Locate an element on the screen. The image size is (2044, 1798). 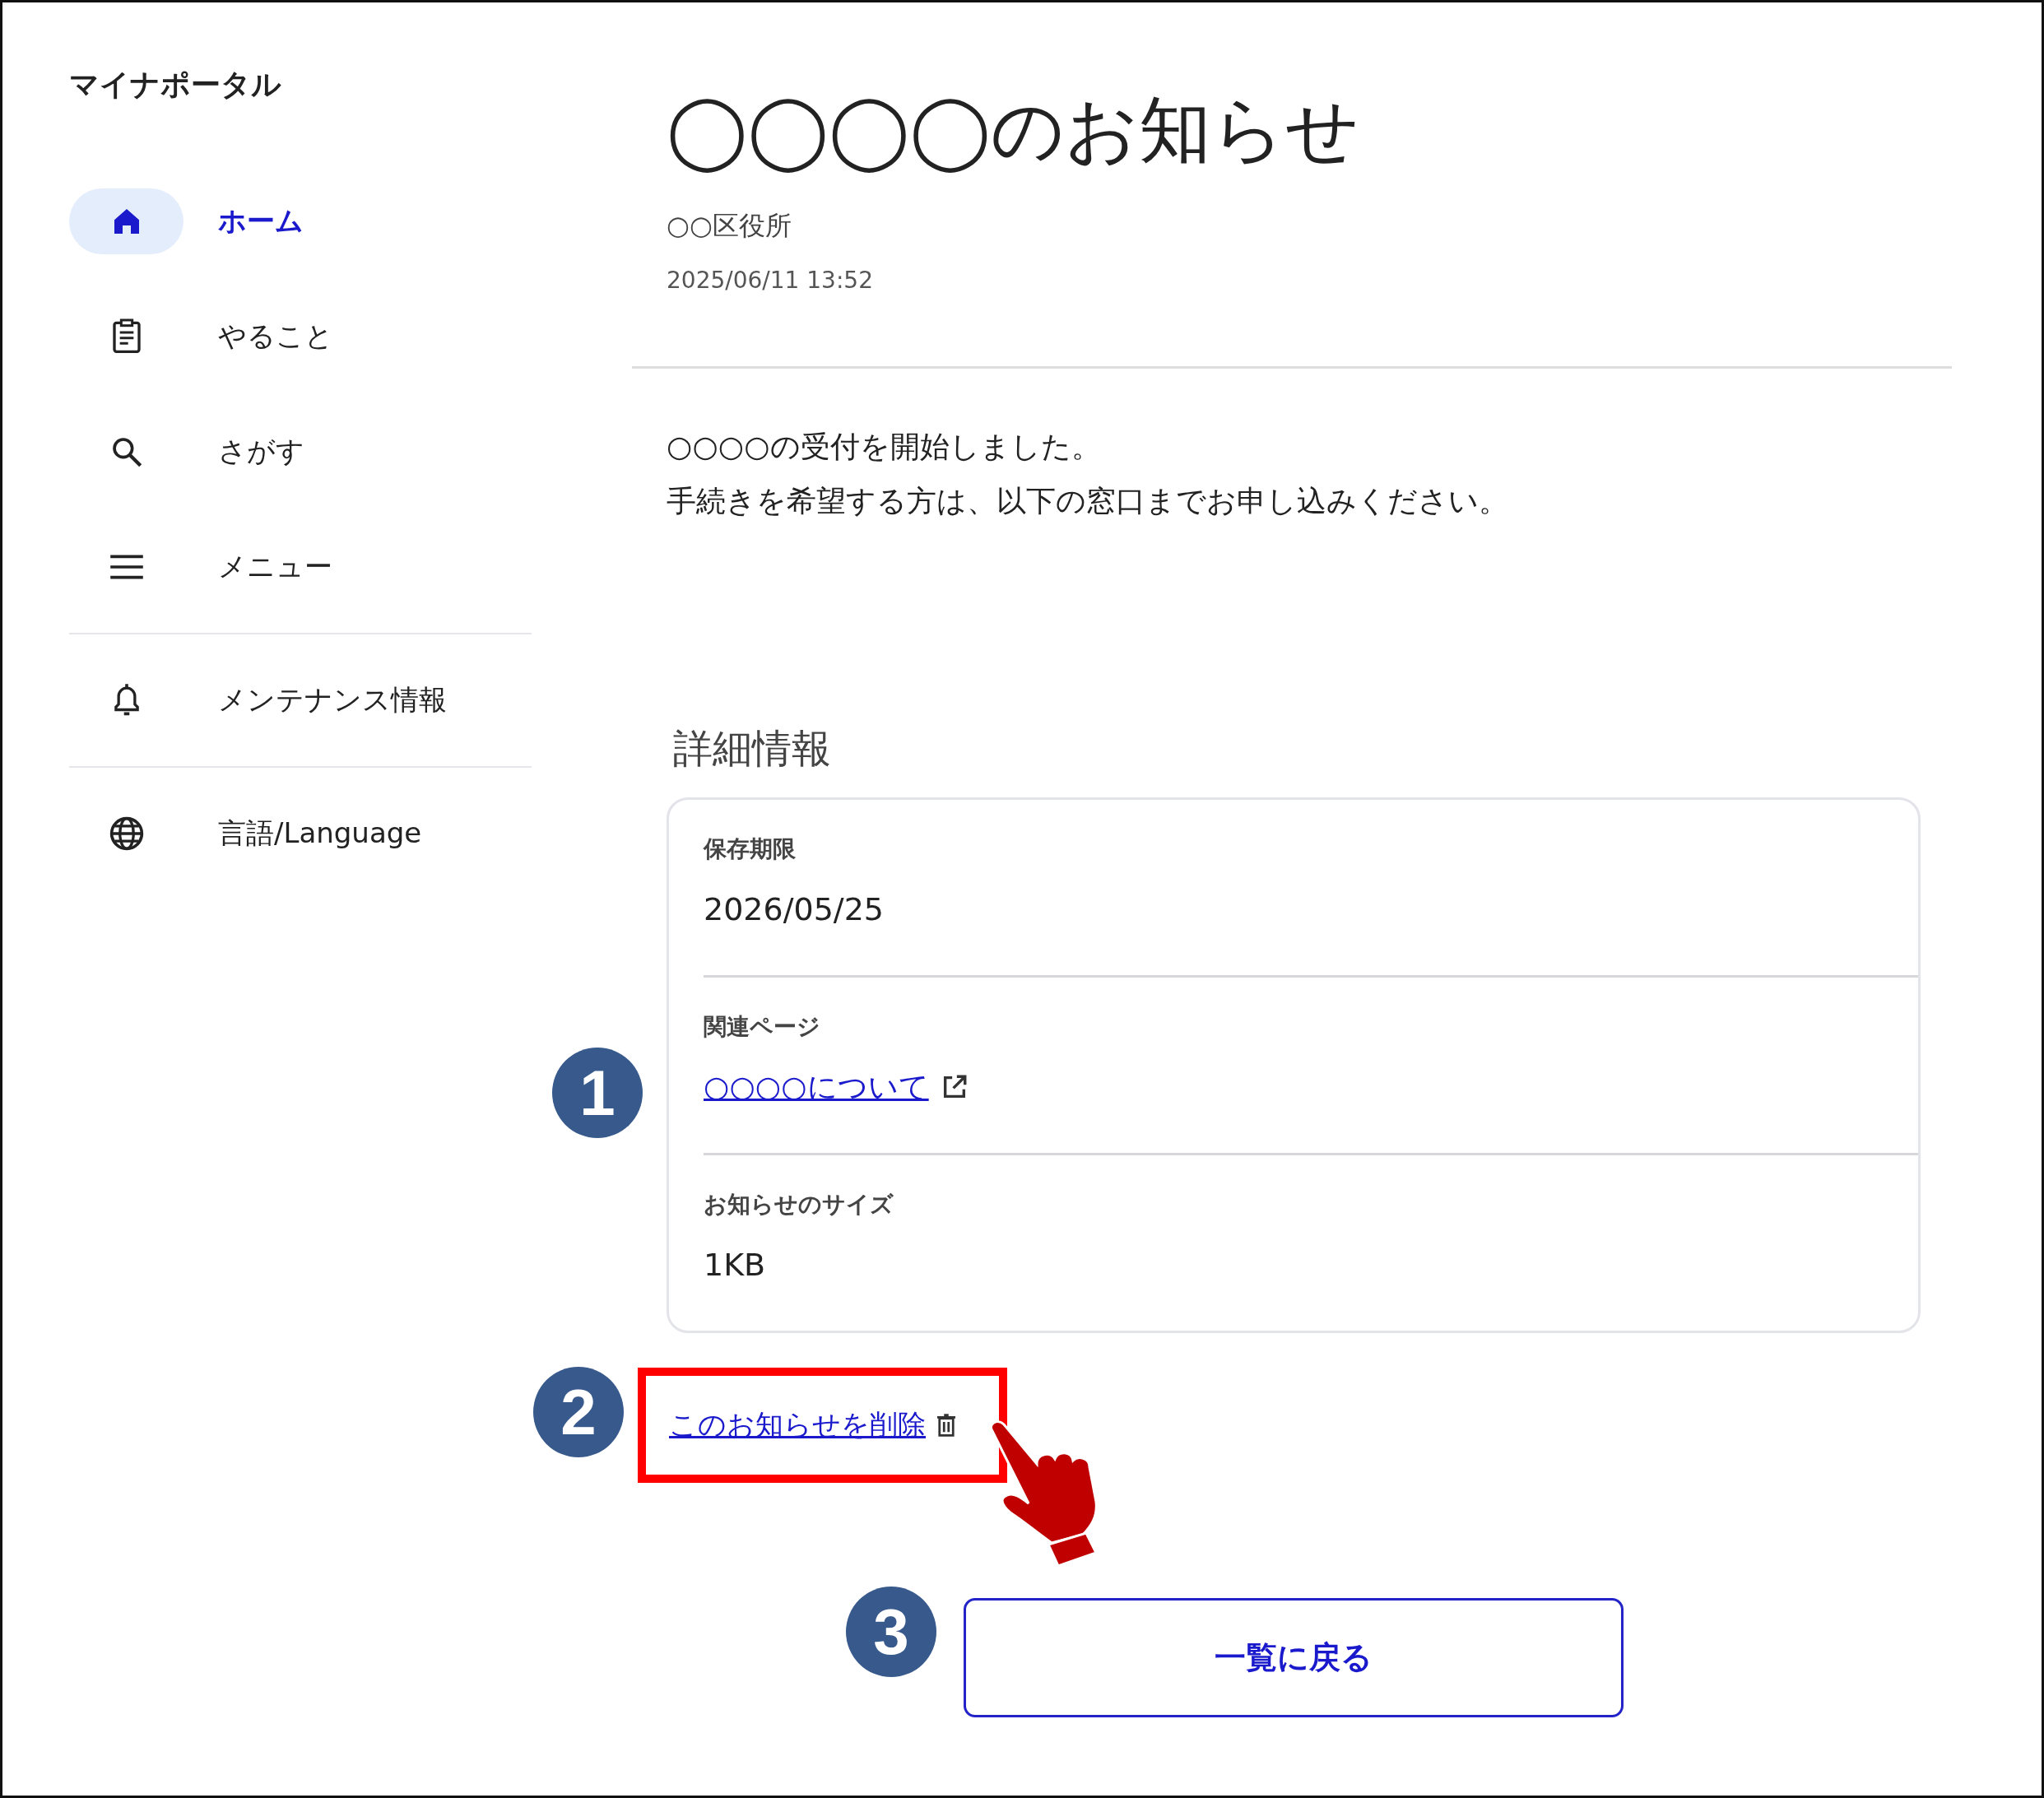
notice-date: 2025/06/11 13:52 is located at coordinates (771, 280).